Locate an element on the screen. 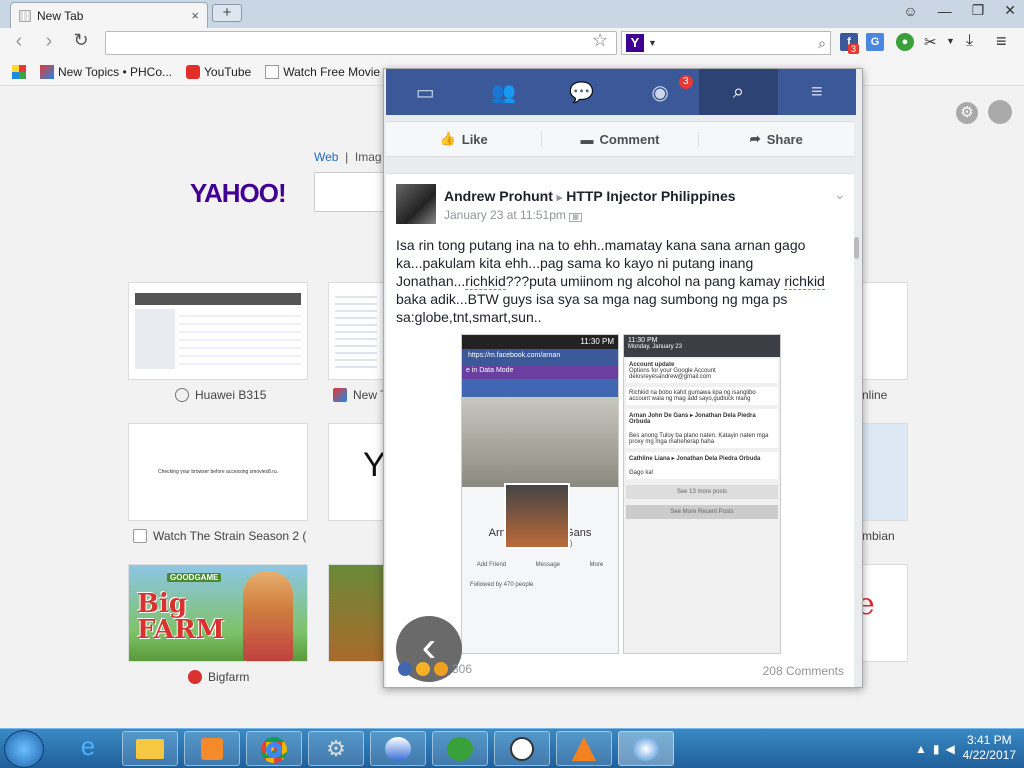 The width and height of the screenshot is (1024, 768). comment-button: ▬ Comment is located at coordinates (620, 139).